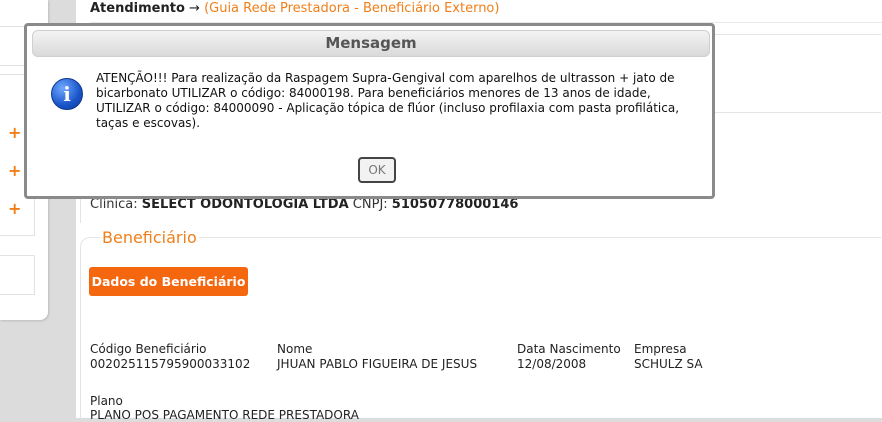 The height and width of the screenshot is (422, 882). Describe the element at coordinates (668, 364) in the screenshot. I see `empresa-value: SCHULZ SA` at that location.